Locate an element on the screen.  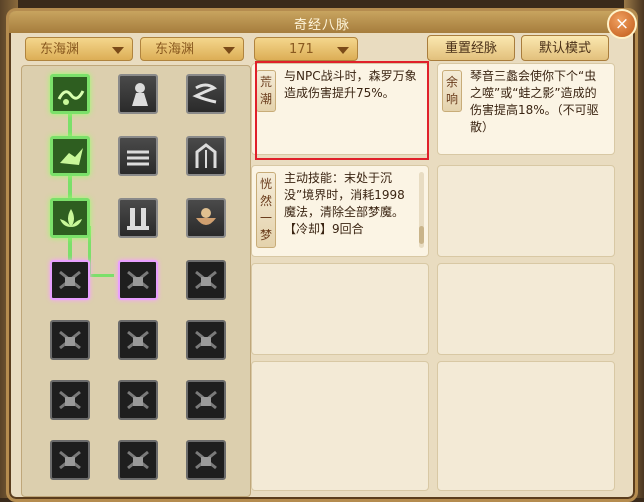
card-description: 琴音三蠡会使你下个“虫之噬”或“蛙之影”造成的伤害提高18%。（不可驱散） is located at coordinates (534, 101).